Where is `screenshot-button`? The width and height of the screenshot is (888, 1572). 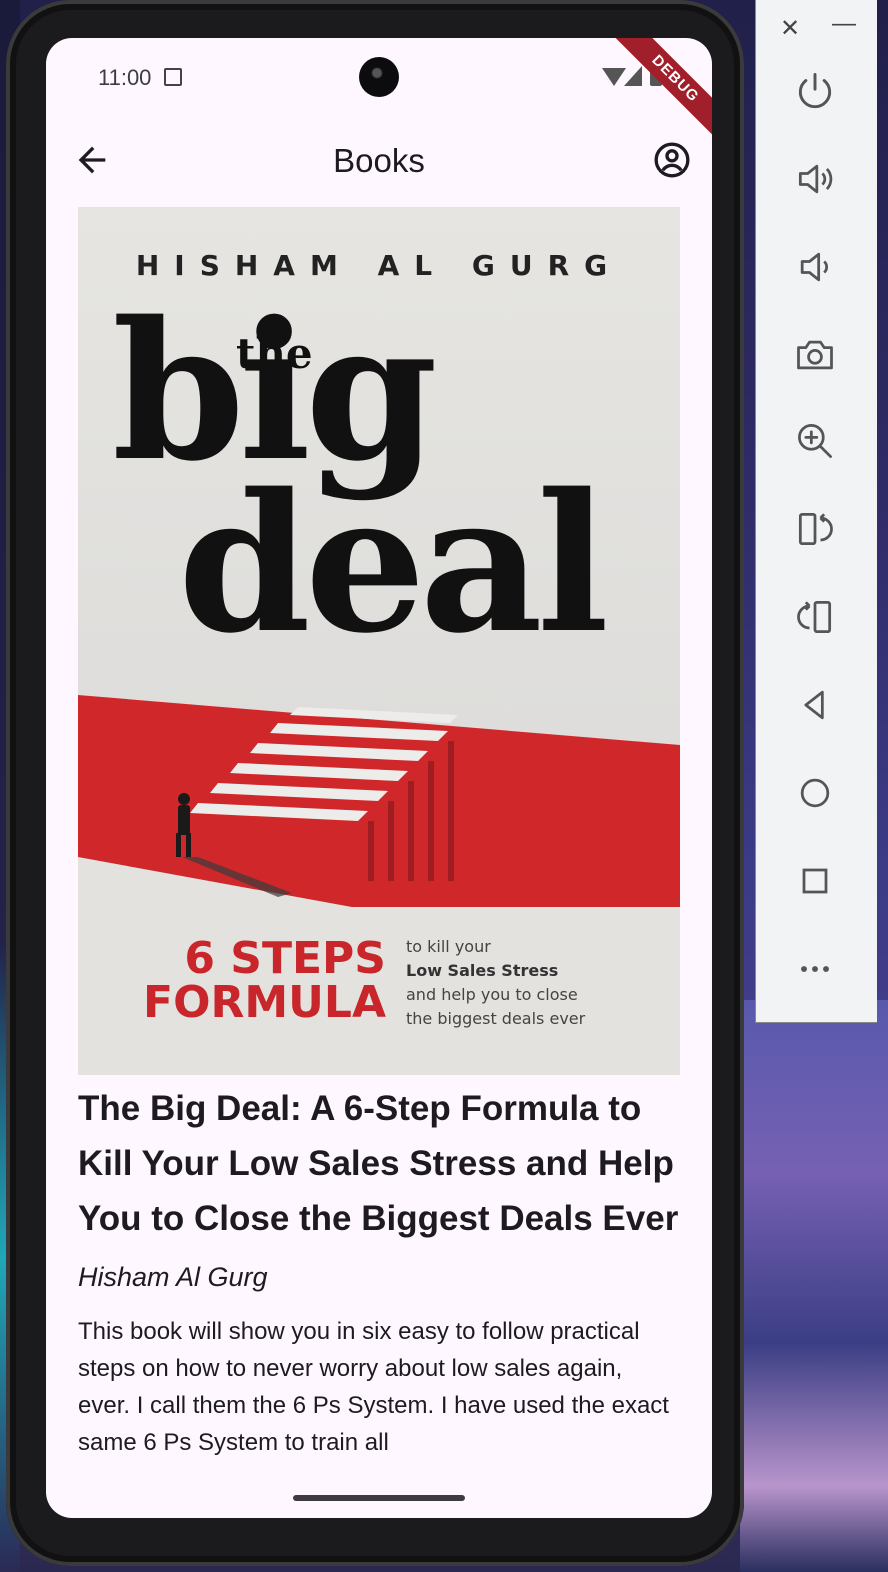
screenshot-button is located at coordinates (815, 355).